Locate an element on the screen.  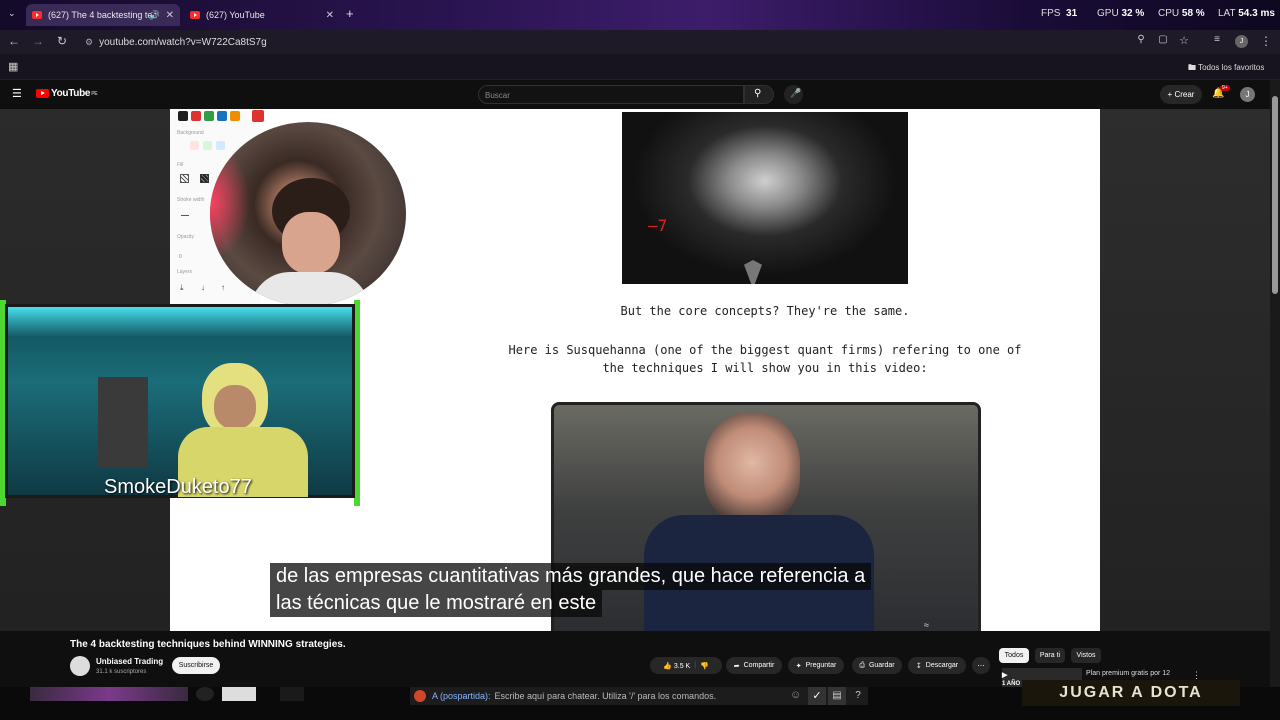
portrait-photo: –7 is located at coordinates (765, 198).